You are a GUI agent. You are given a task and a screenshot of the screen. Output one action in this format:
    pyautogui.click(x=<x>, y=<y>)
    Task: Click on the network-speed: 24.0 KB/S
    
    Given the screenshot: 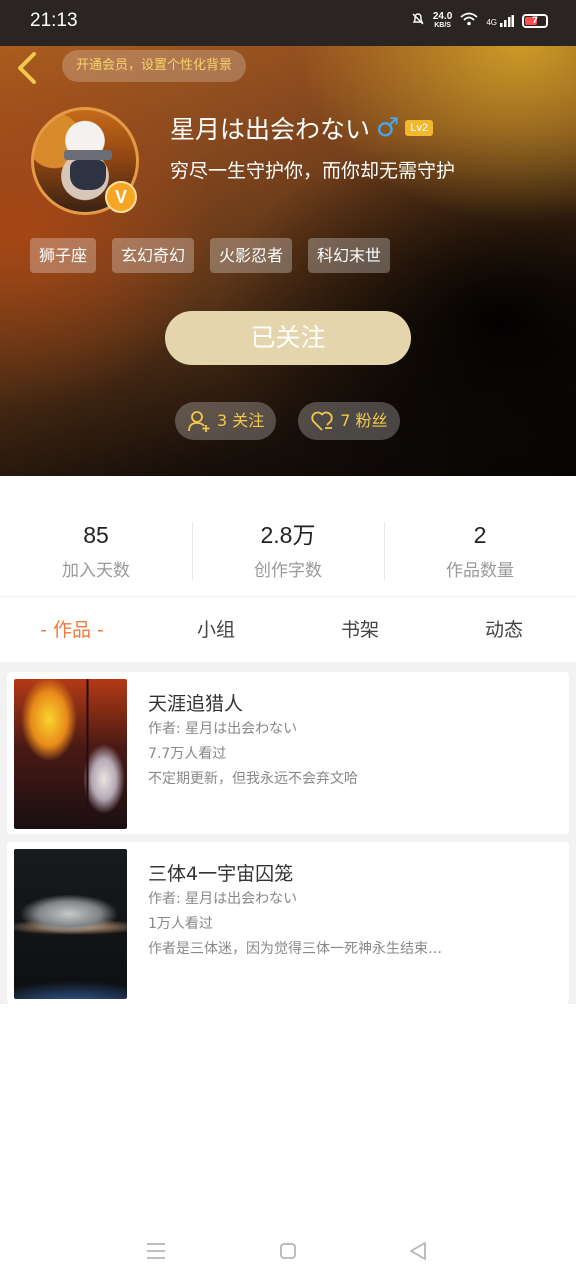 What is the action you would take?
    pyautogui.click(x=442, y=21)
    